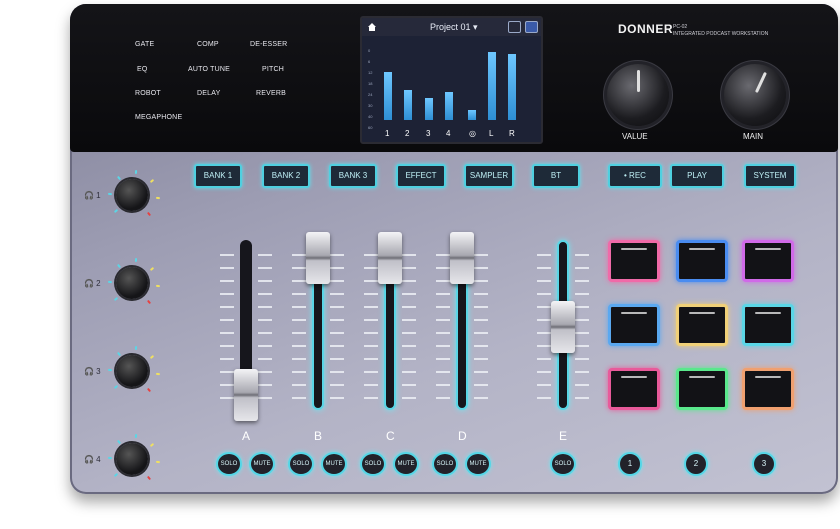  What do you see at coordinates (514, 27) in the screenshot?
I see `settings-icon` at bounding box center [514, 27].